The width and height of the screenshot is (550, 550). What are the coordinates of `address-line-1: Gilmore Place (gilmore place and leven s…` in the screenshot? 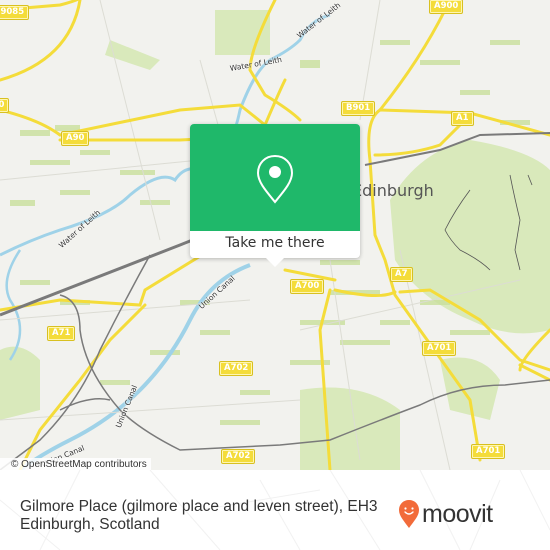 It's located at (199, 506).